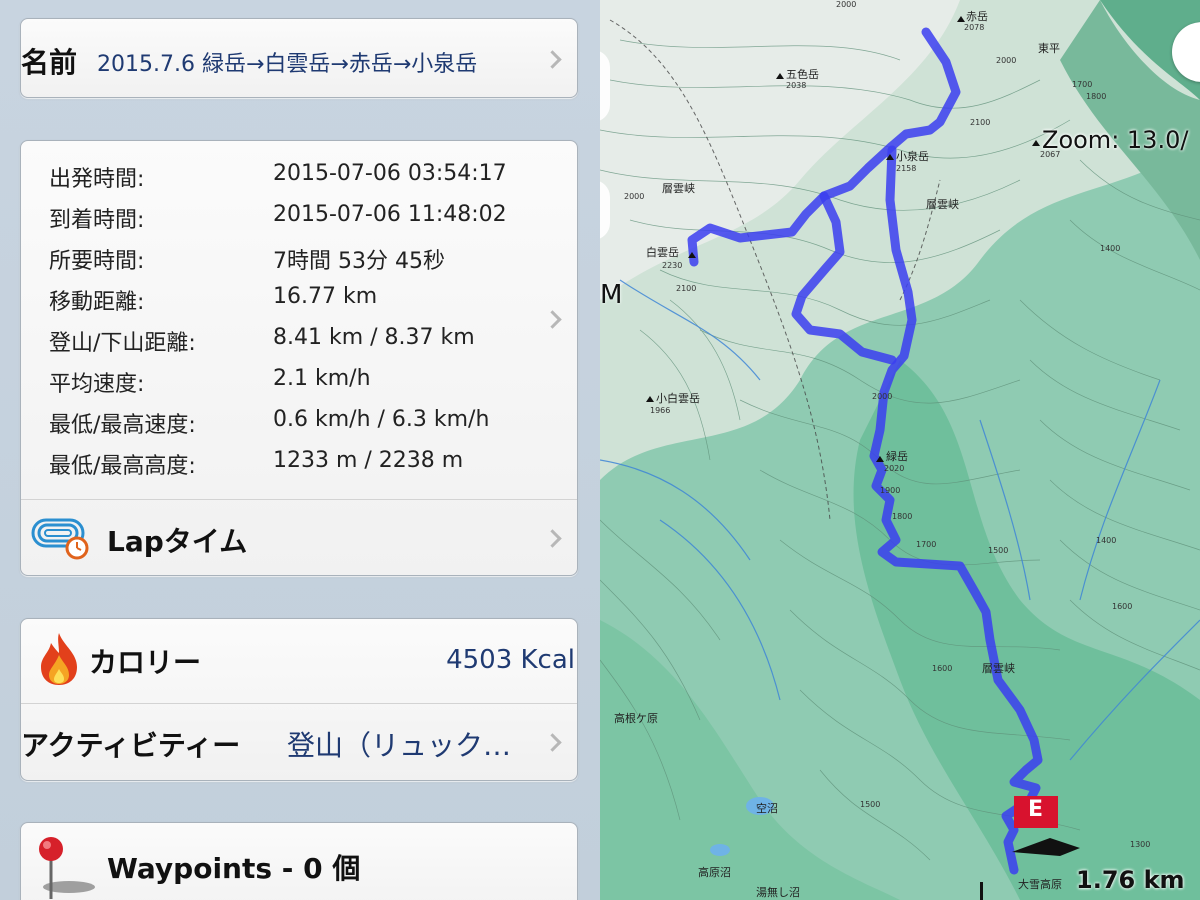 The image size is (1200, 900). I want to click on place-label: 東平, so click(1049, 48).